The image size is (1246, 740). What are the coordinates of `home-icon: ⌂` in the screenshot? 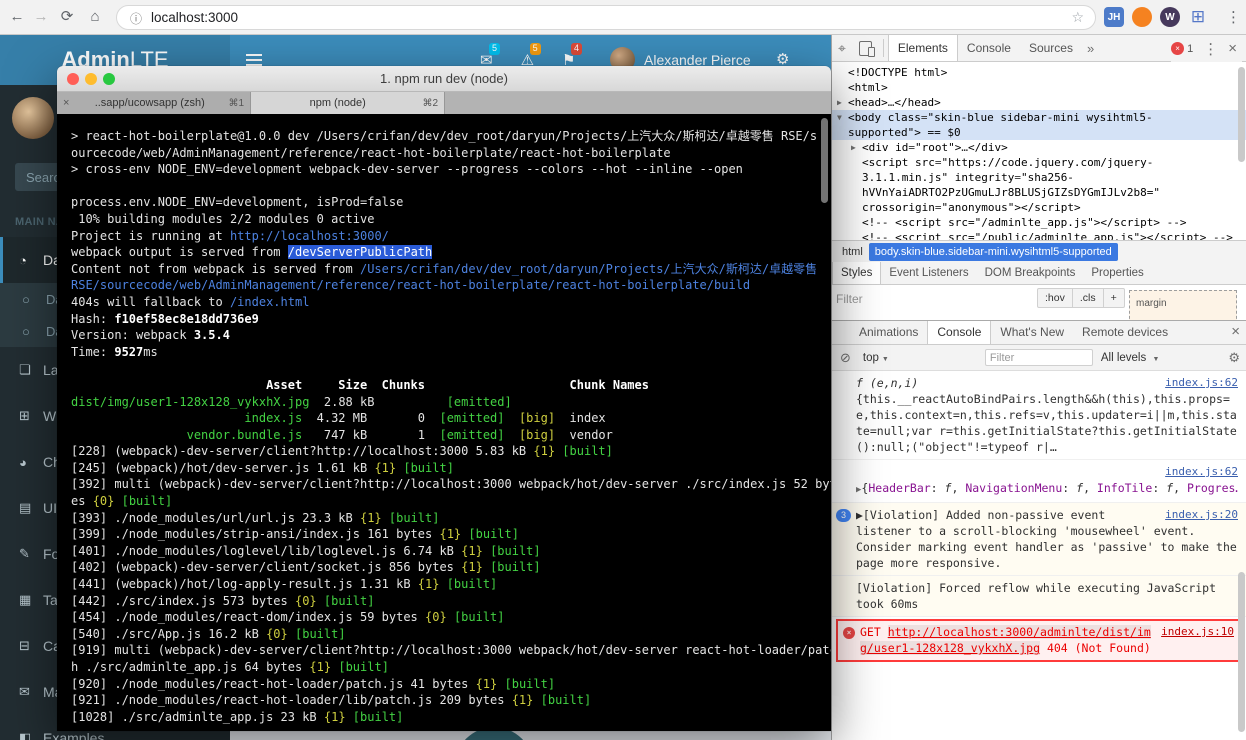 It's located at (95, 17).